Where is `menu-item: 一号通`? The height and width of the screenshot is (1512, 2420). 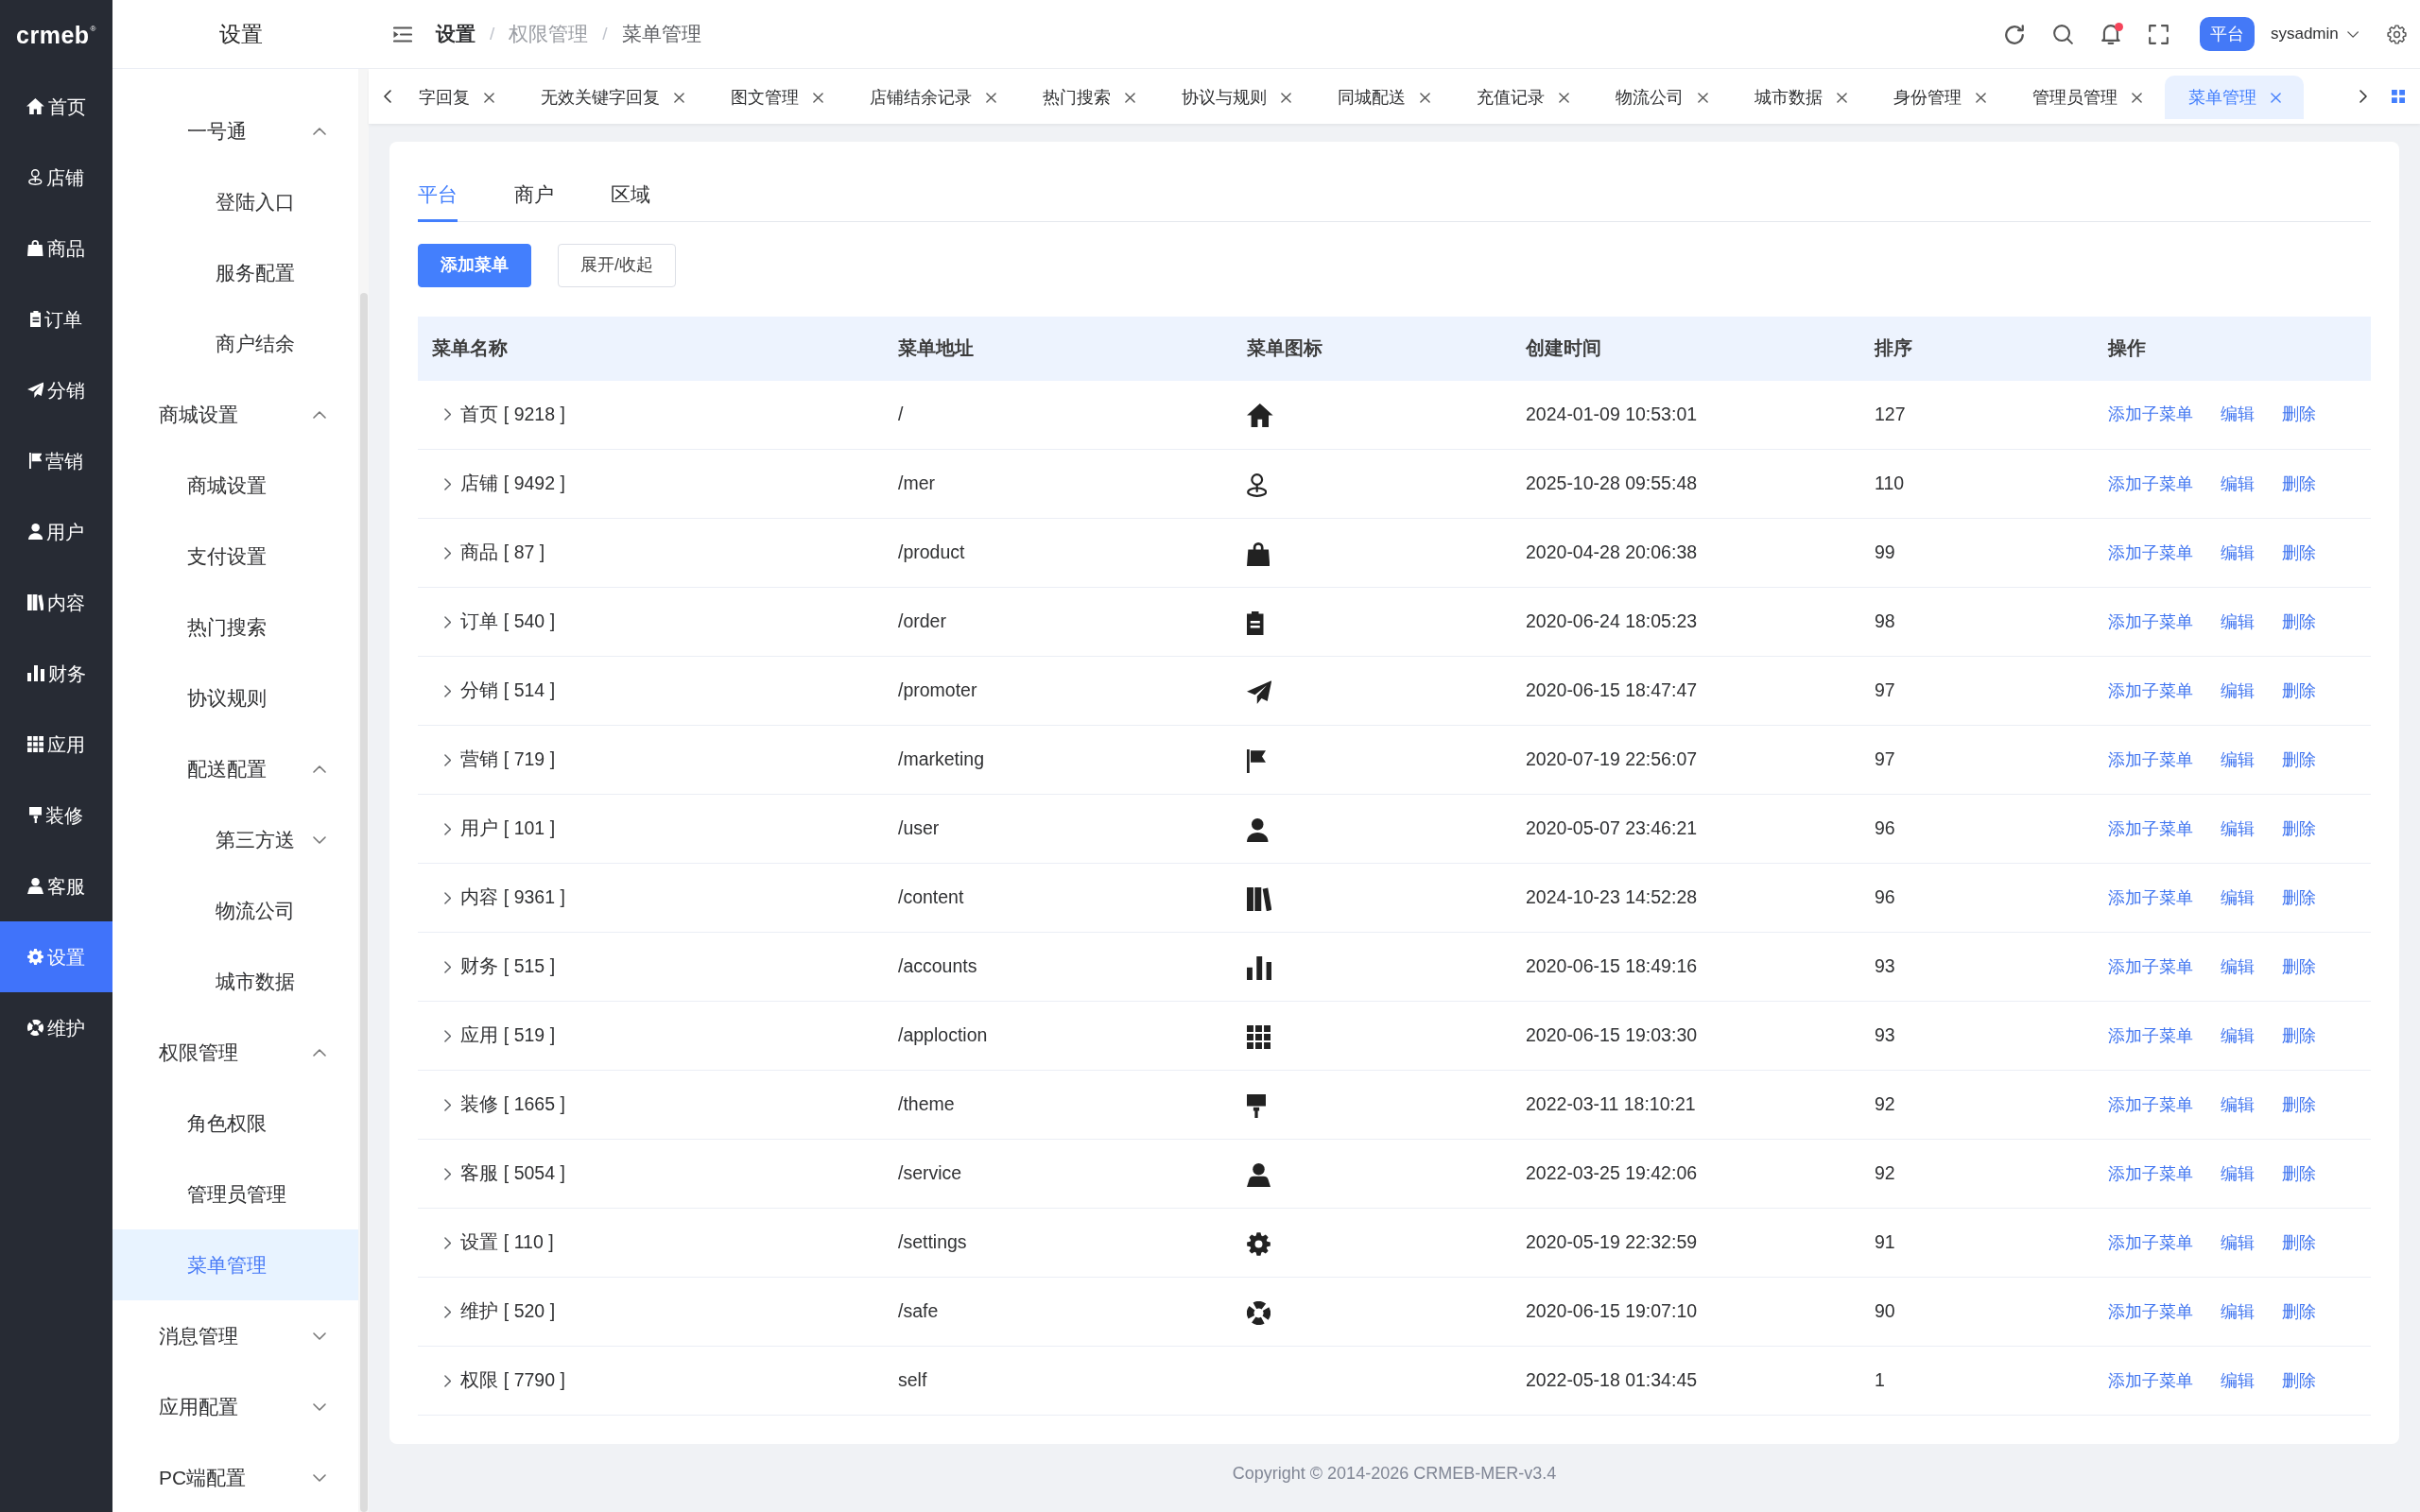
menu-item: 一号通 is located at coordinates (235, 130).